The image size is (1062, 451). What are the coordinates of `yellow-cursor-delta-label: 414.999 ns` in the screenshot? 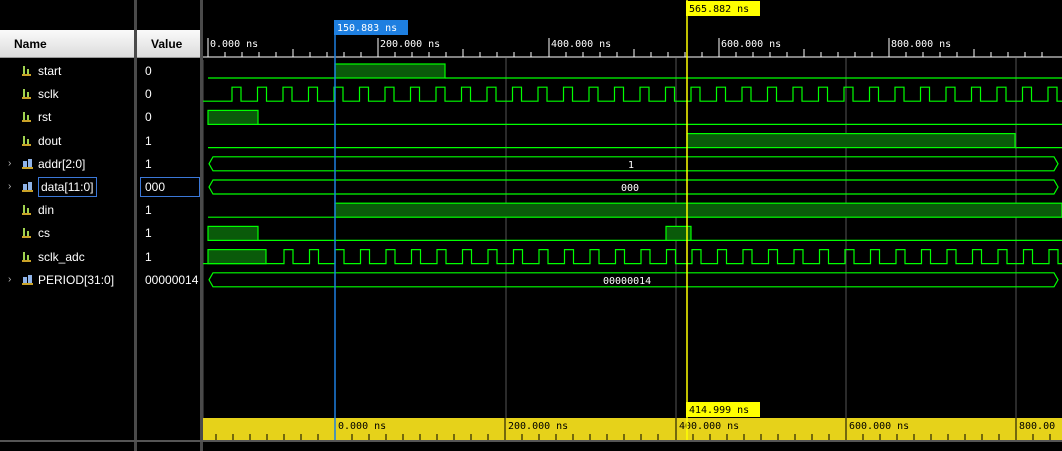 It's located at (719, 410).